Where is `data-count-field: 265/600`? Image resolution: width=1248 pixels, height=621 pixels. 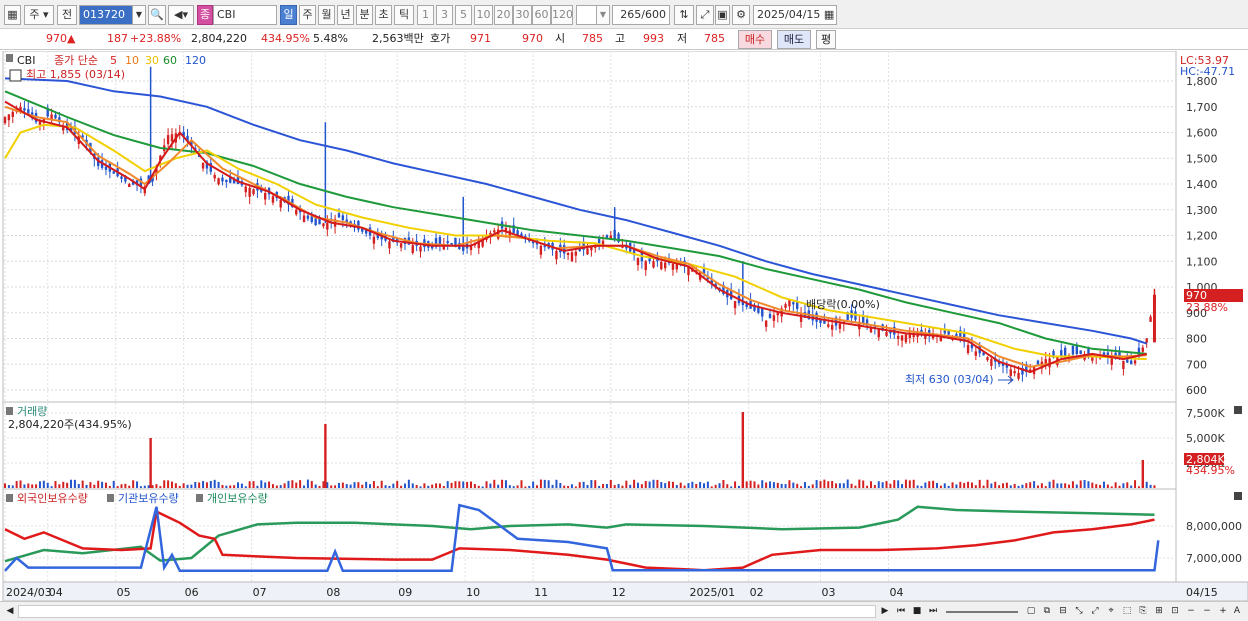
data-count-field: 265/600 is located at coordinates (641, 15).